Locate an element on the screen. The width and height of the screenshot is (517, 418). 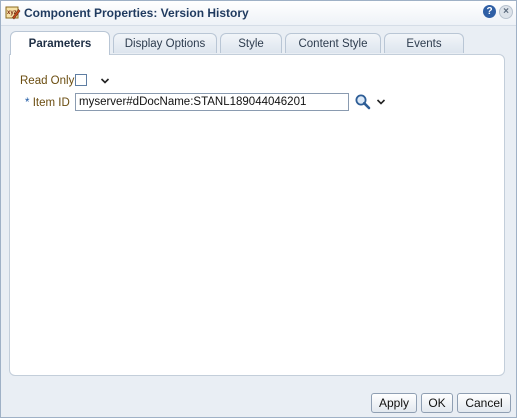
tab-style: Style is located at coordinates (251, 43).